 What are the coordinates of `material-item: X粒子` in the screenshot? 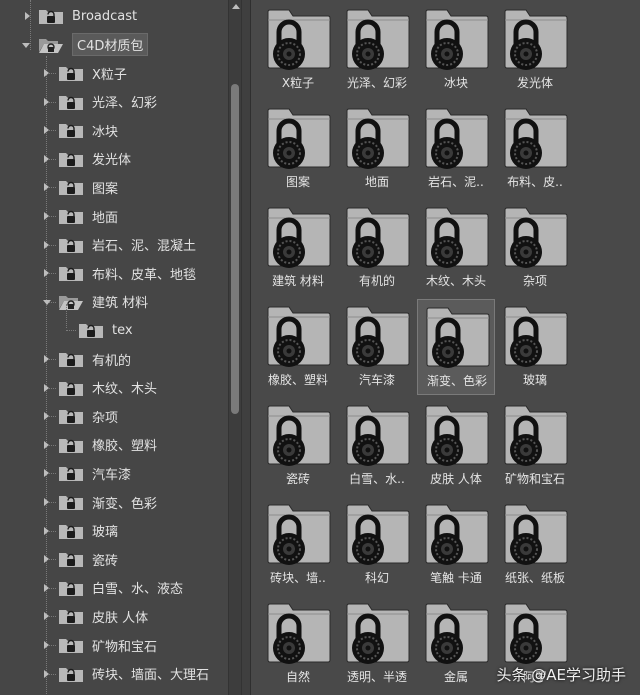 It's located at (298, 50).